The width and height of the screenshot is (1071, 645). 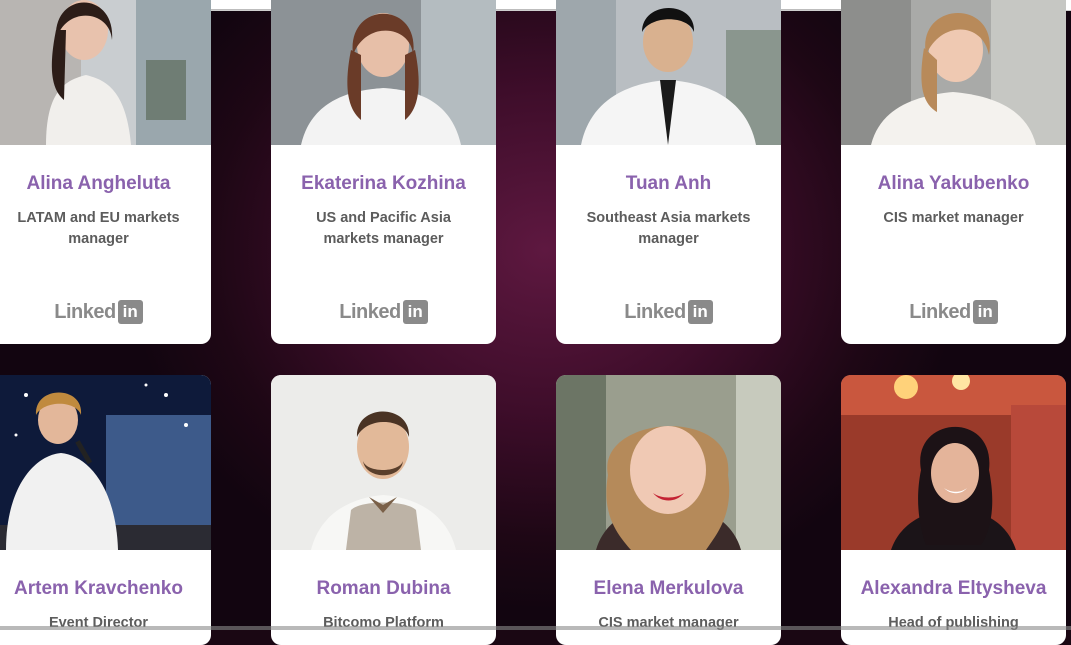 I want to click on team-card: Elena Merkulova CIS market manager, so click(x=668, y=510).